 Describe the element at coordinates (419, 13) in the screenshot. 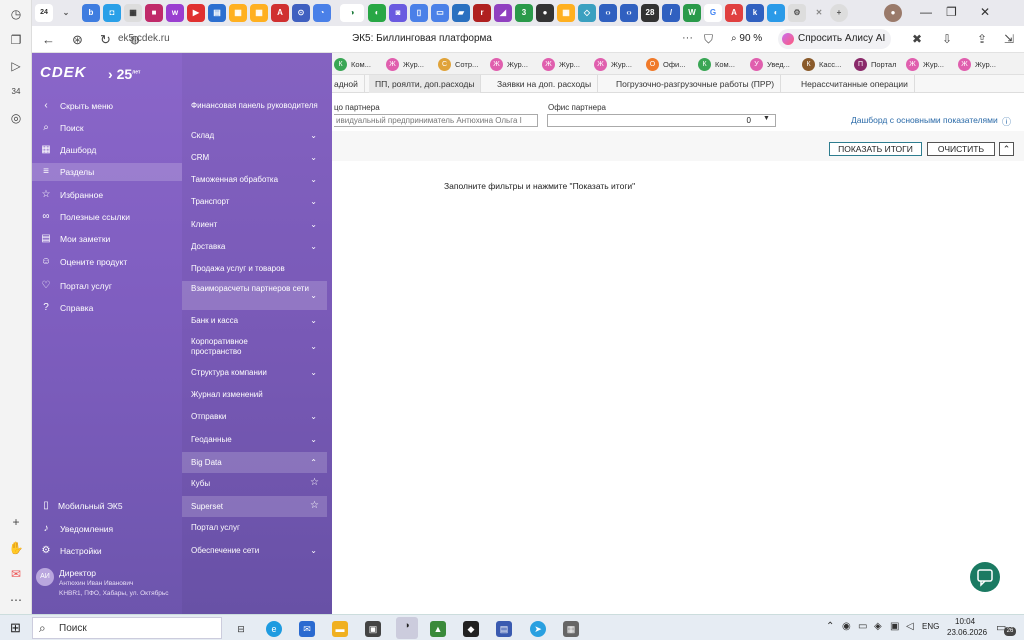

I see `browser-tab: ▯` at that location.